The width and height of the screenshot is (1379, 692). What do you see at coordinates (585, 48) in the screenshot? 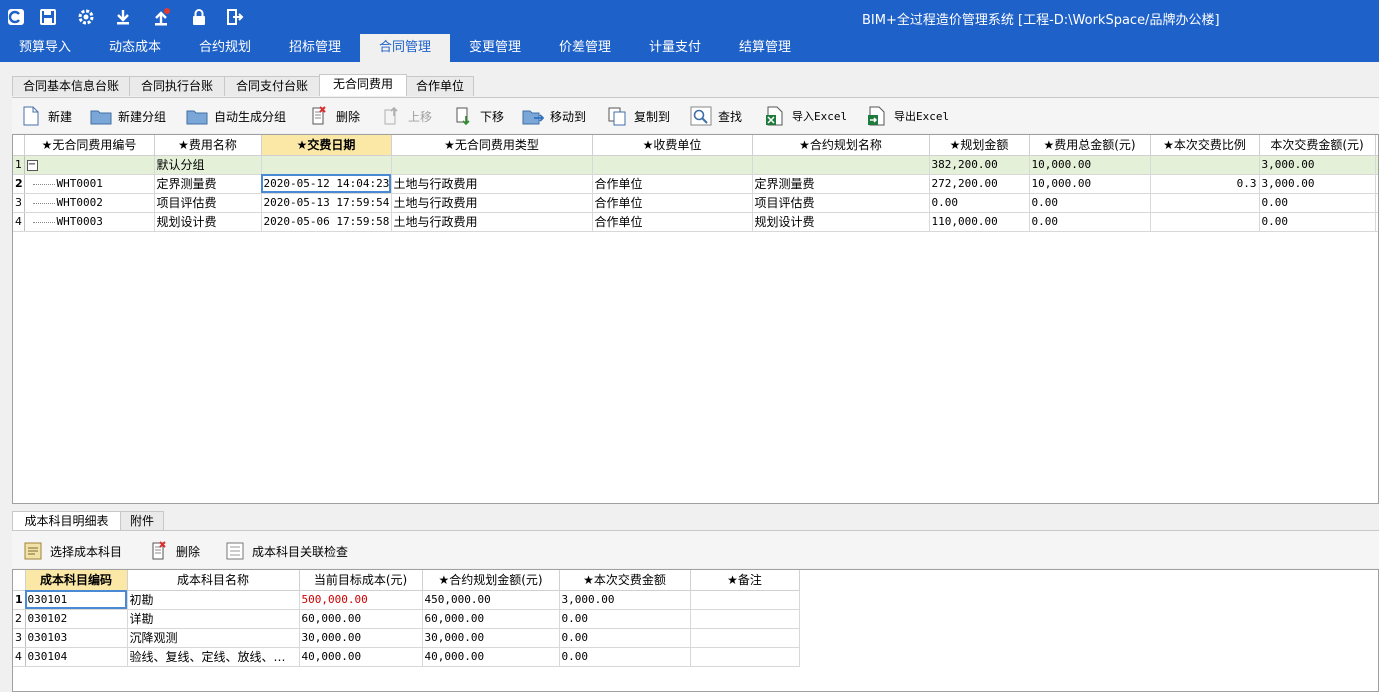
I see `menu-price-difference: 价差管理` at bounding box center [585, 48].